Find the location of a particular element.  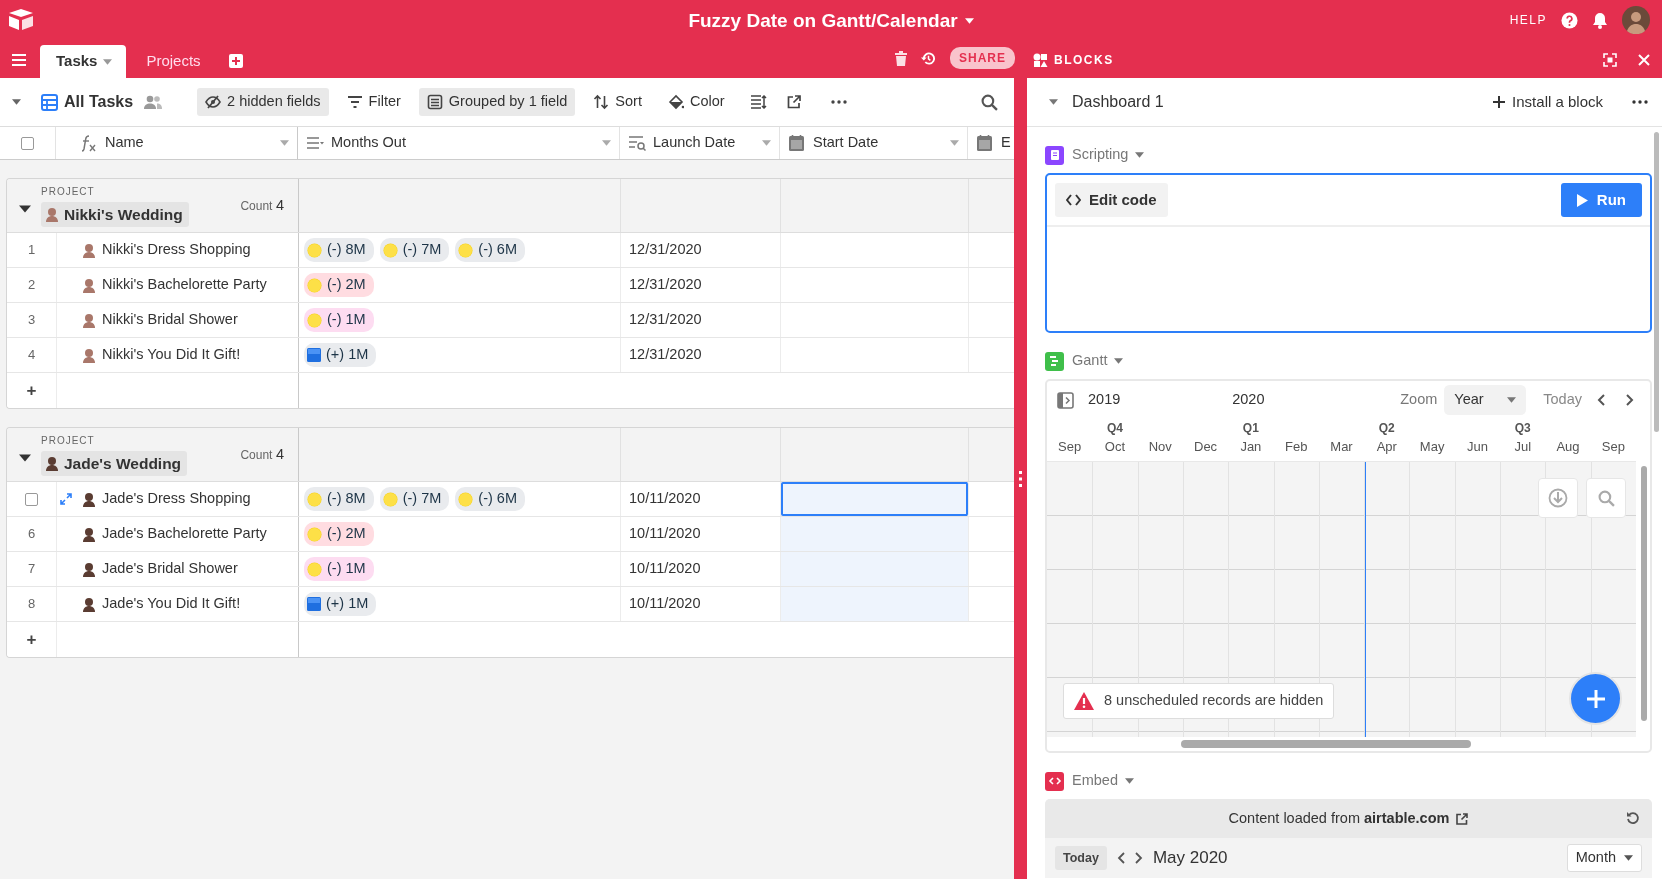

record-name: Jade's Bachelorette Party is located at coordinates (184, 534).